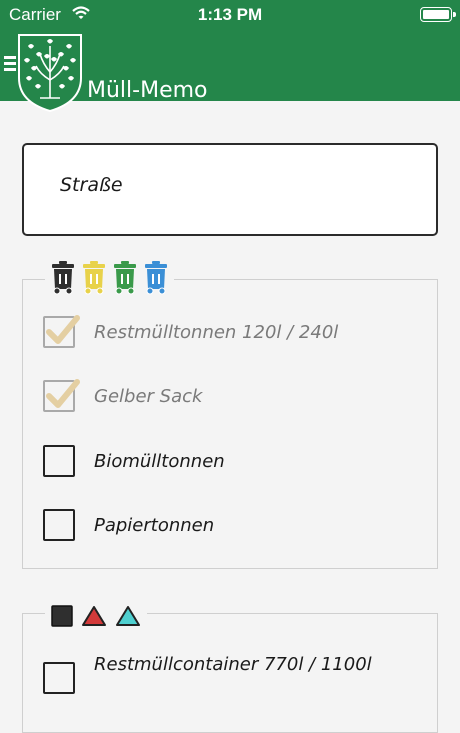  I want to click on battery-icon, so click(438, 14).